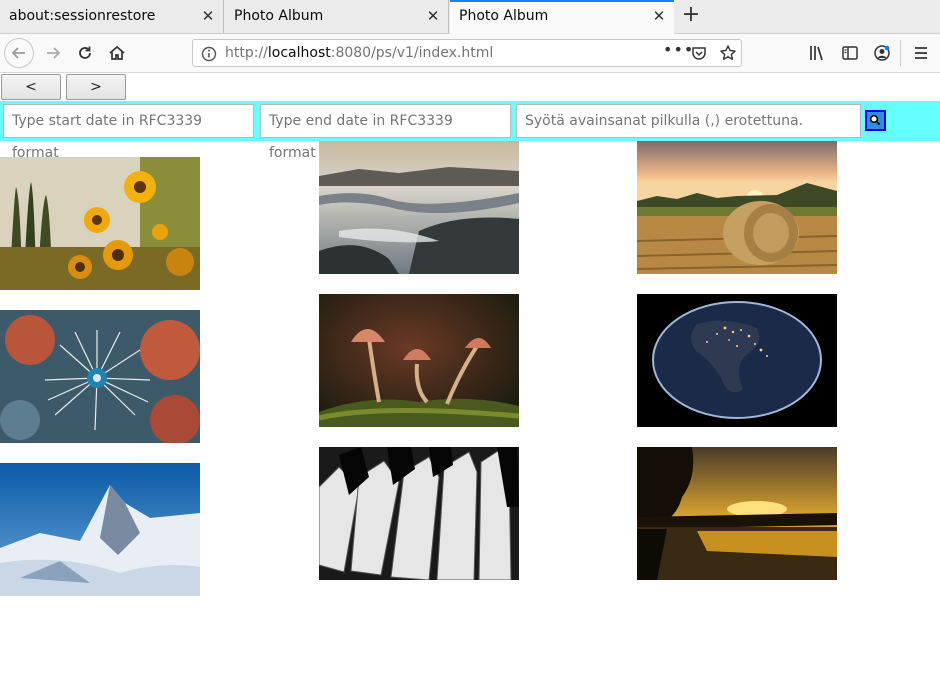 Image resolution: width=940 pixels, height=700 pixels. Describe the element at coordinates (691, 16) in the screenshot. I see `new-tab-button: +` at that location.